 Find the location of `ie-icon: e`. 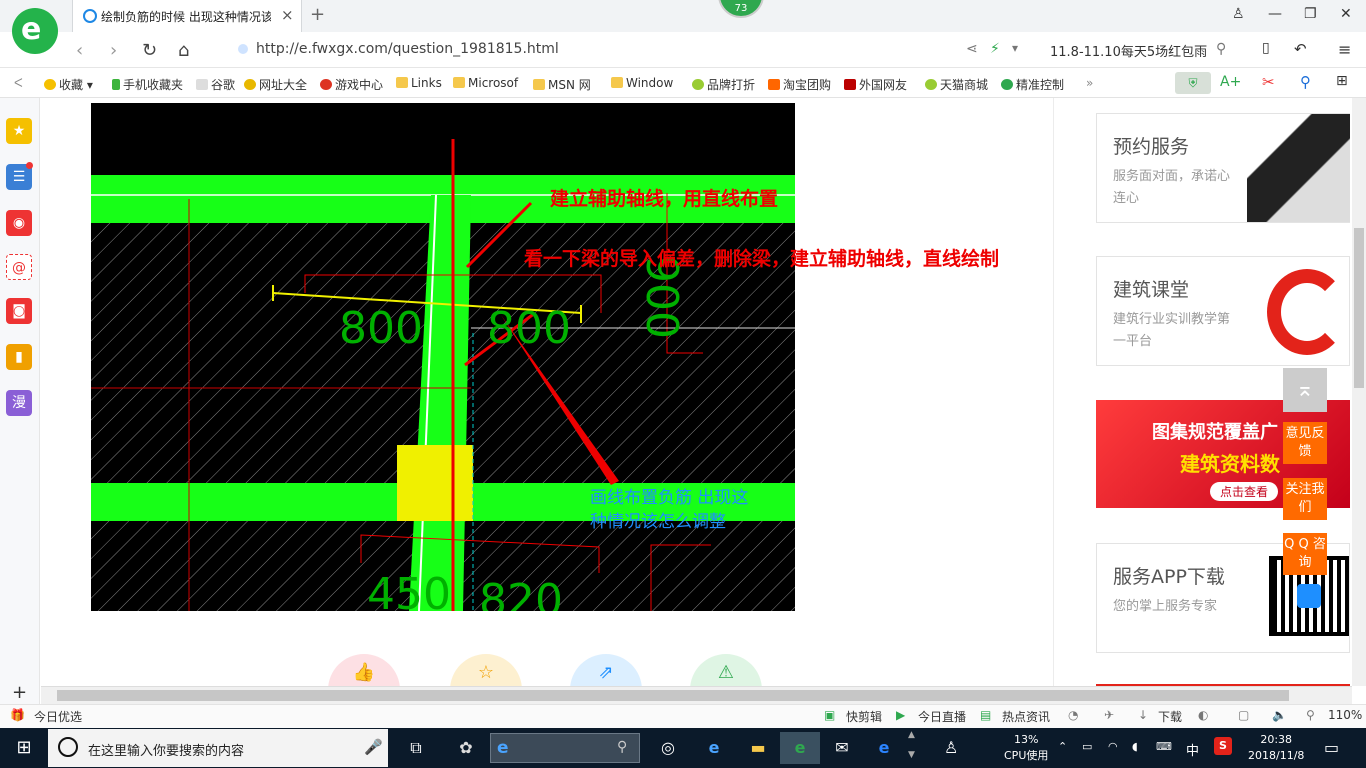

ie-icon: e is located at coordinates (714, 748).